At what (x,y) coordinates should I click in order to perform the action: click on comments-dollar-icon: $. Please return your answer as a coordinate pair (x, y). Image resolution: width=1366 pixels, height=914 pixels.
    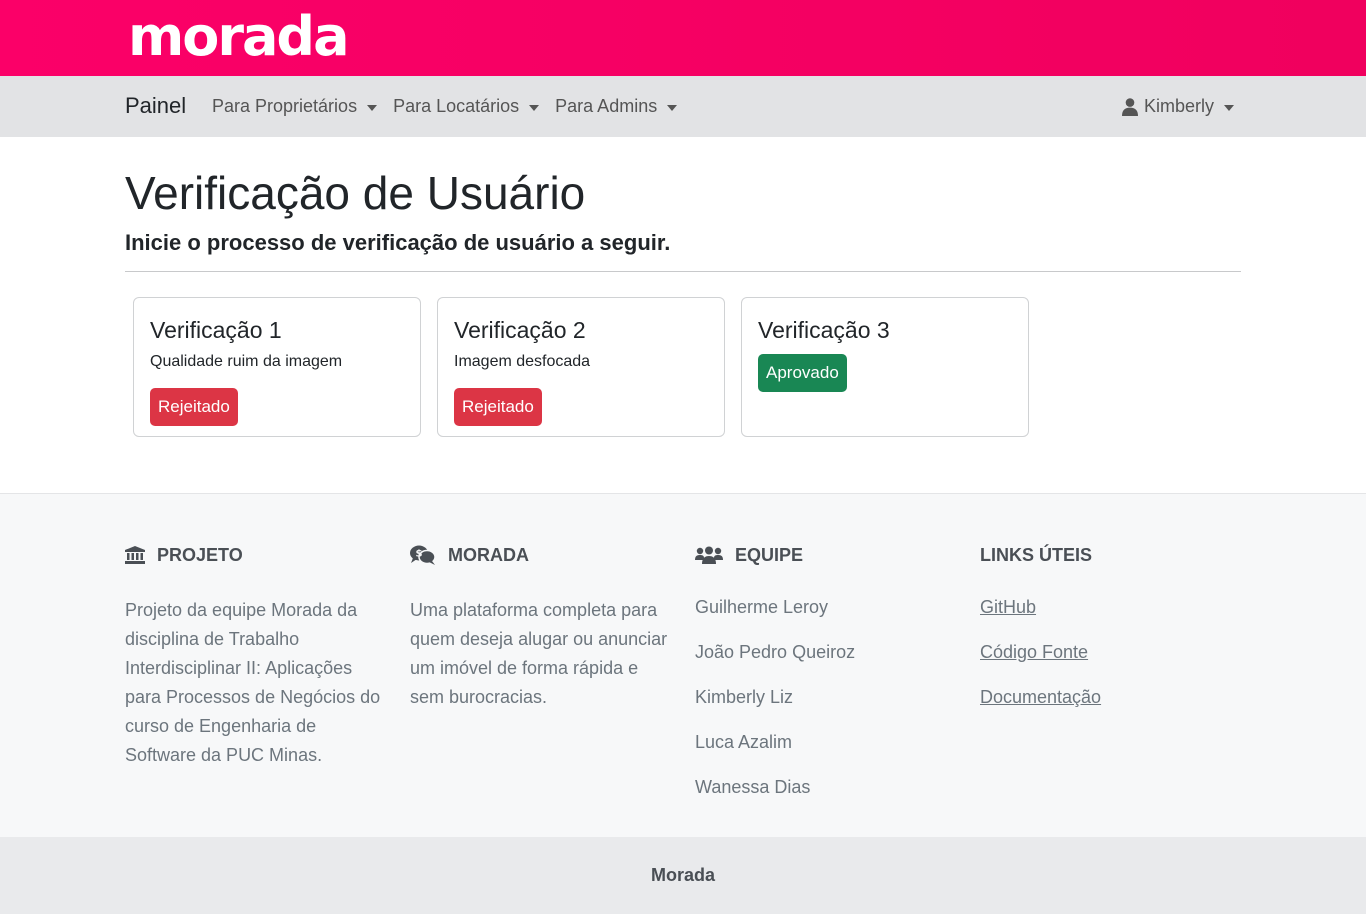
    Looking at the image, I should click on (423, 555).